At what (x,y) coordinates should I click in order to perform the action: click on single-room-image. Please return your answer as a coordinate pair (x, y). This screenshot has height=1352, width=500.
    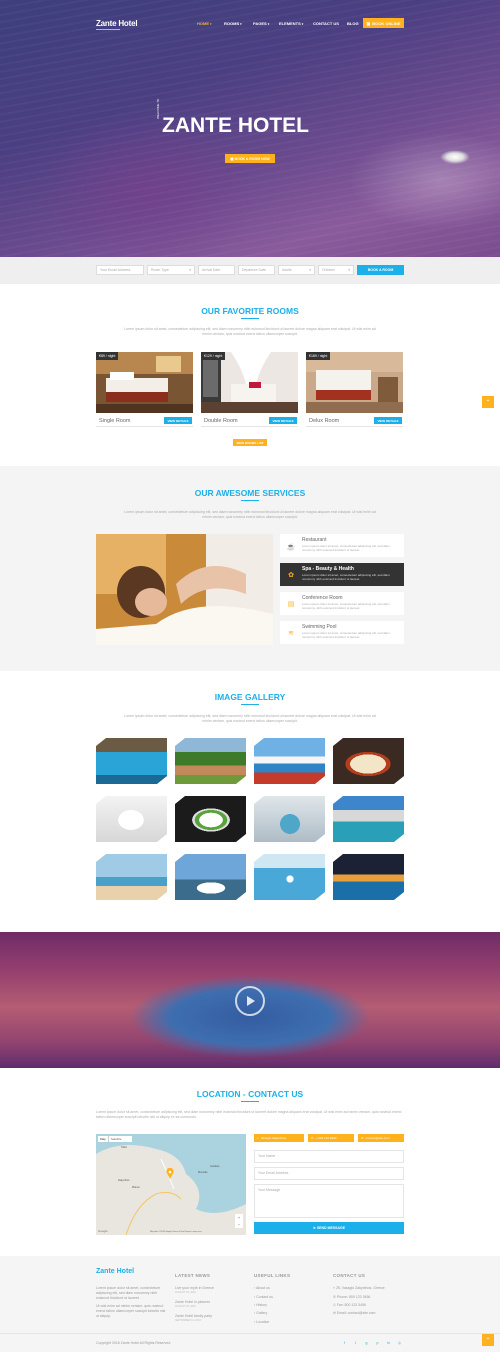
    Looking at the image, I should click on (144, 382).